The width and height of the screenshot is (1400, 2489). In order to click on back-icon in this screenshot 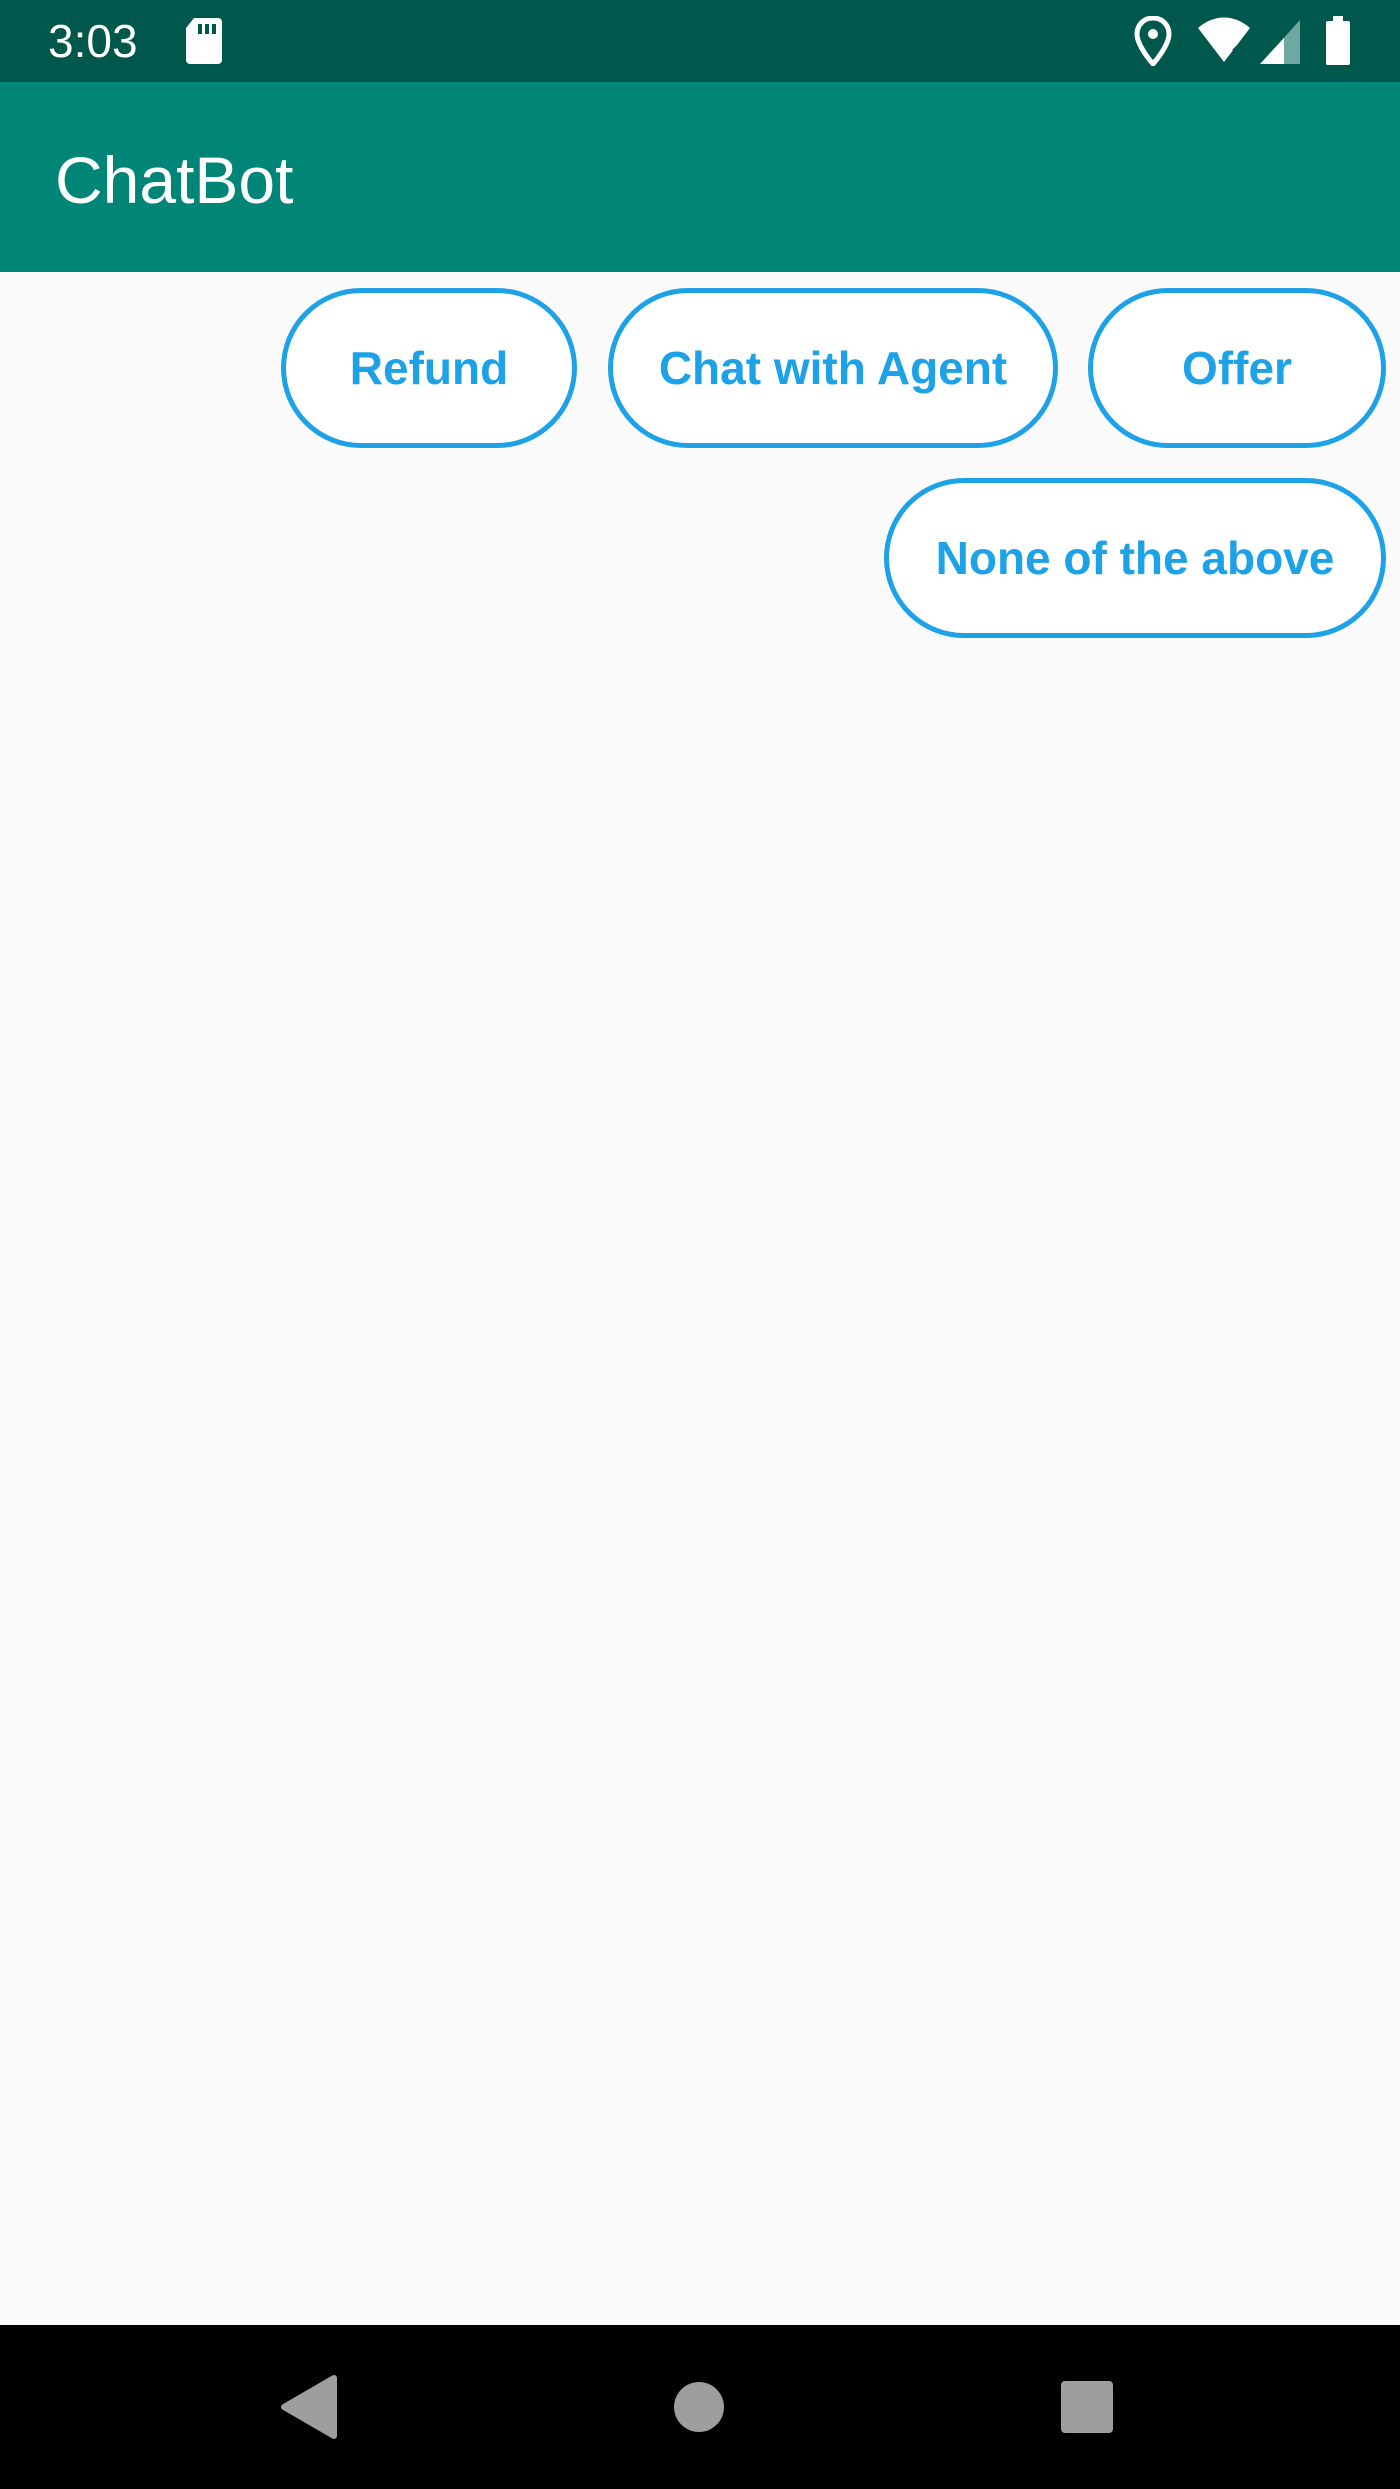, I will do `click(309, 2407)`.